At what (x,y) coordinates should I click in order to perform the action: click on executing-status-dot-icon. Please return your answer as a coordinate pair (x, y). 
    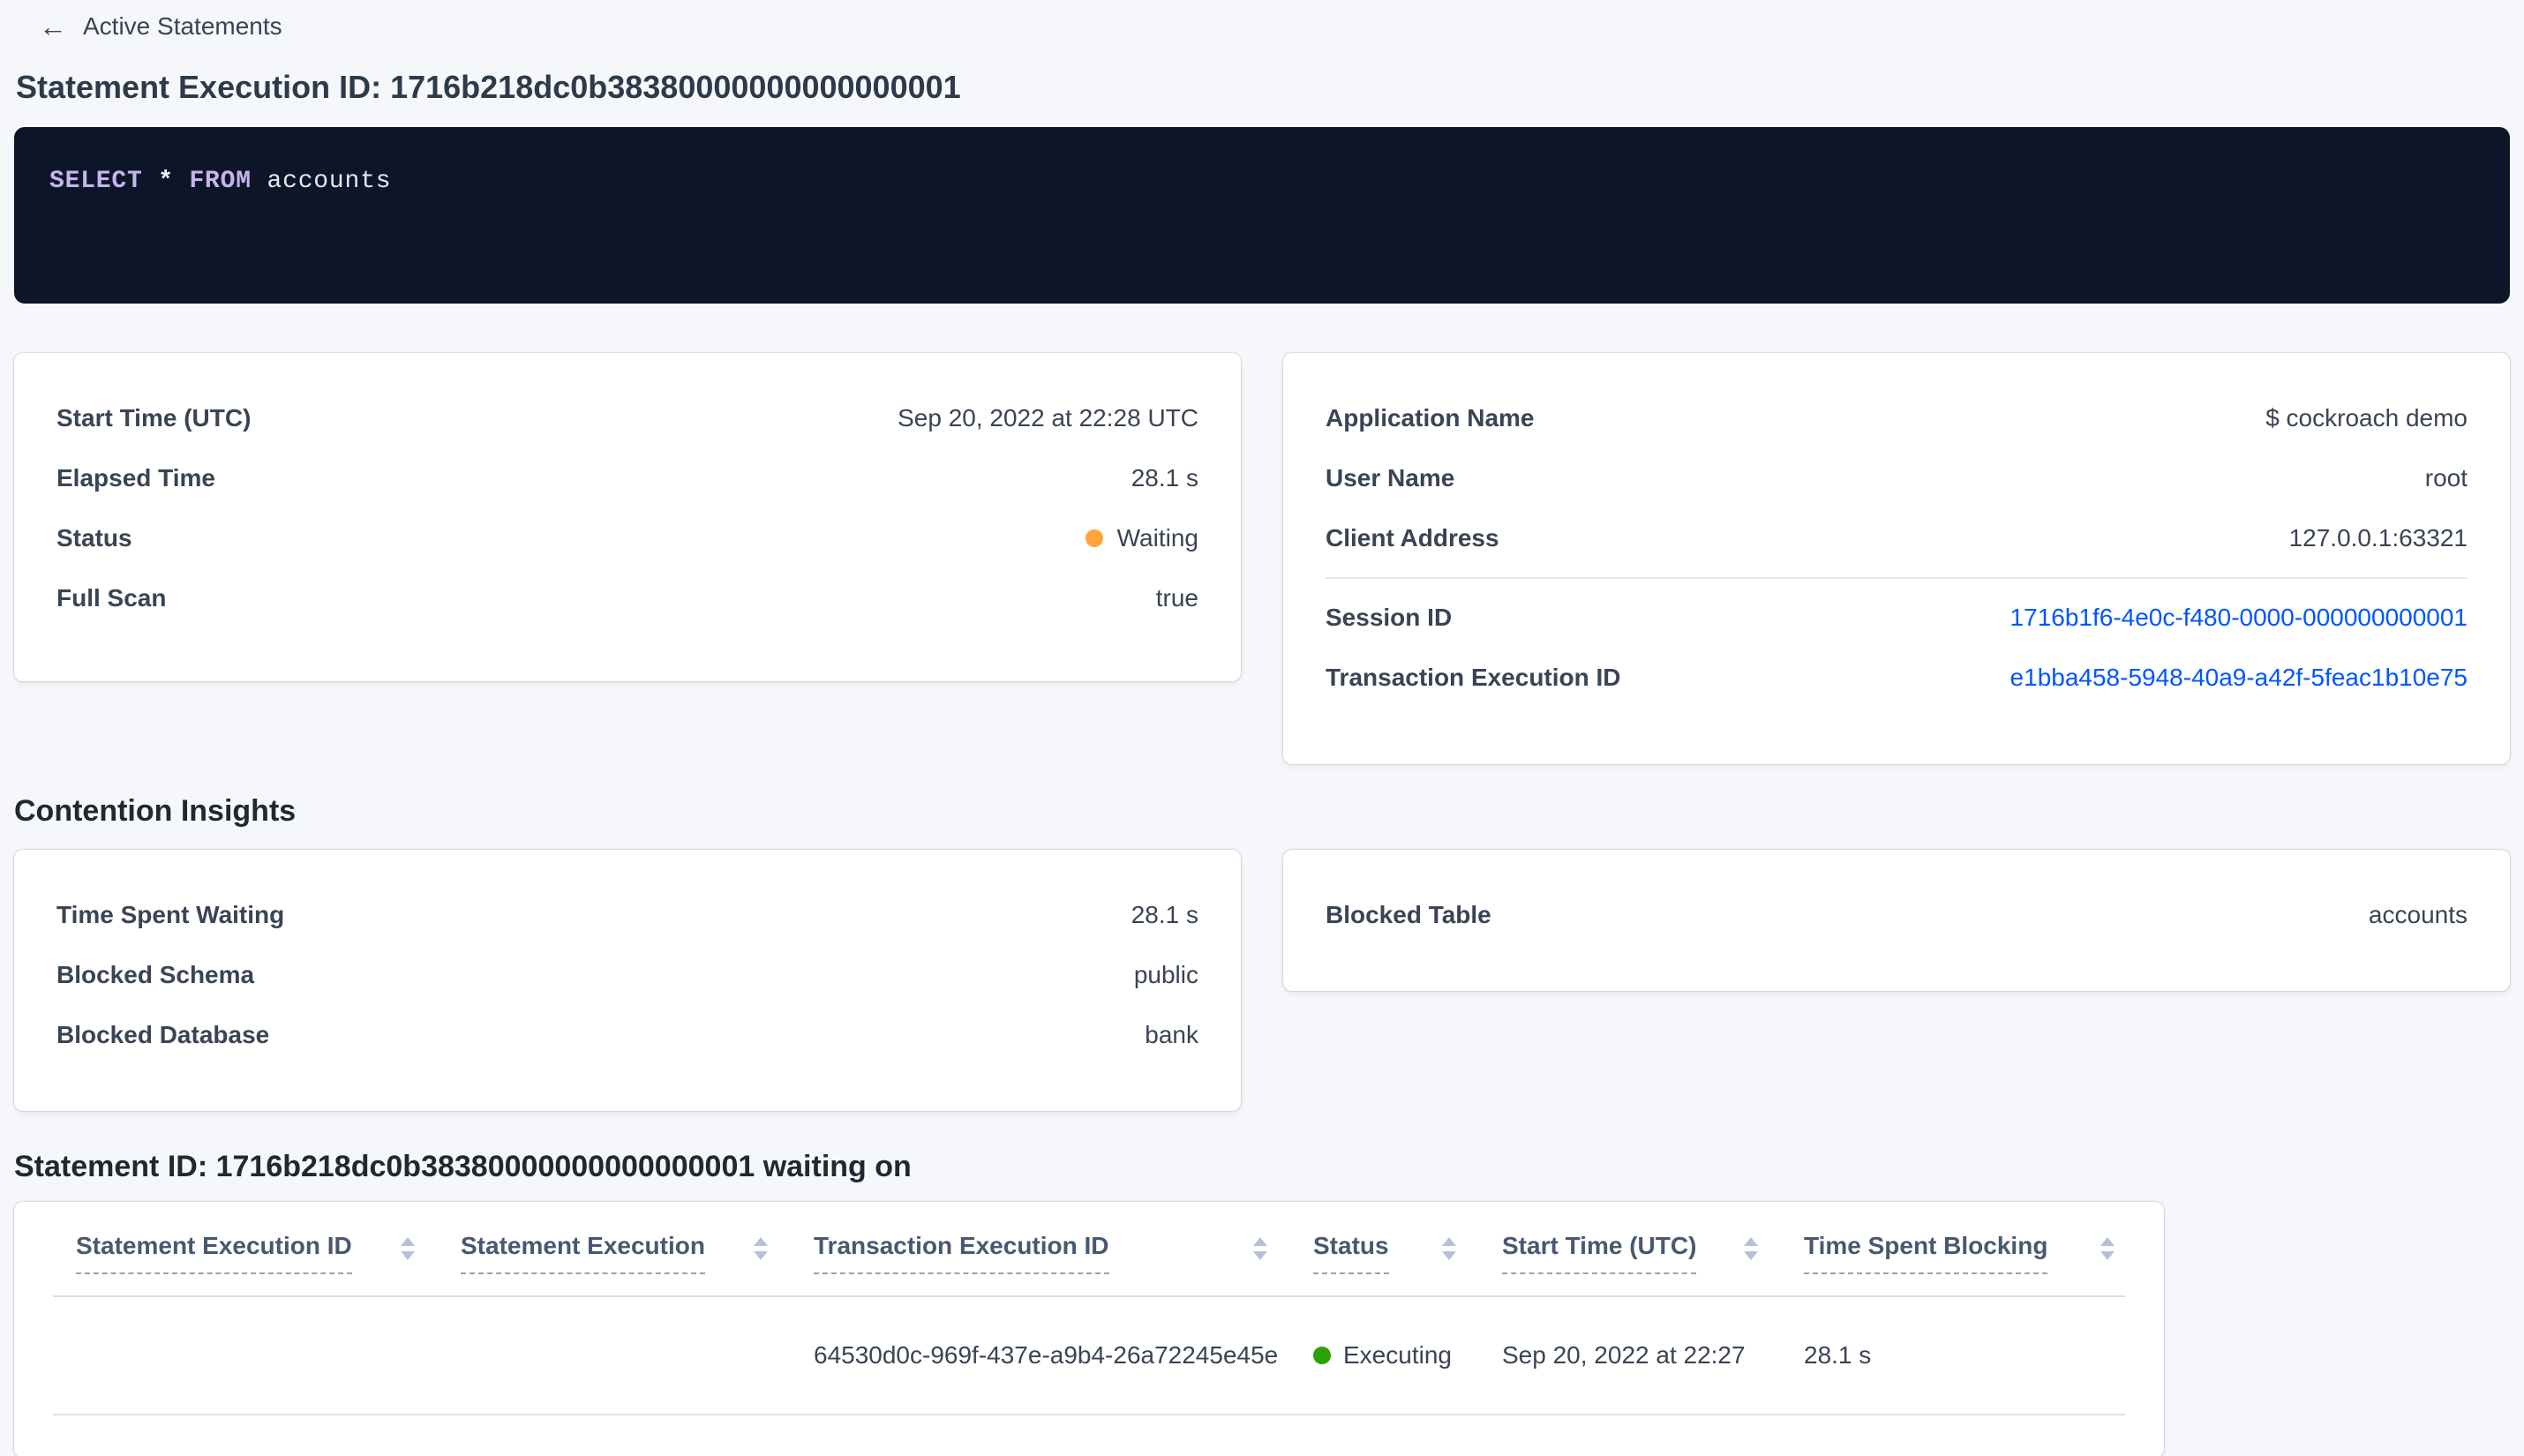
    Looking at the image, I should click on (1322, 1355).